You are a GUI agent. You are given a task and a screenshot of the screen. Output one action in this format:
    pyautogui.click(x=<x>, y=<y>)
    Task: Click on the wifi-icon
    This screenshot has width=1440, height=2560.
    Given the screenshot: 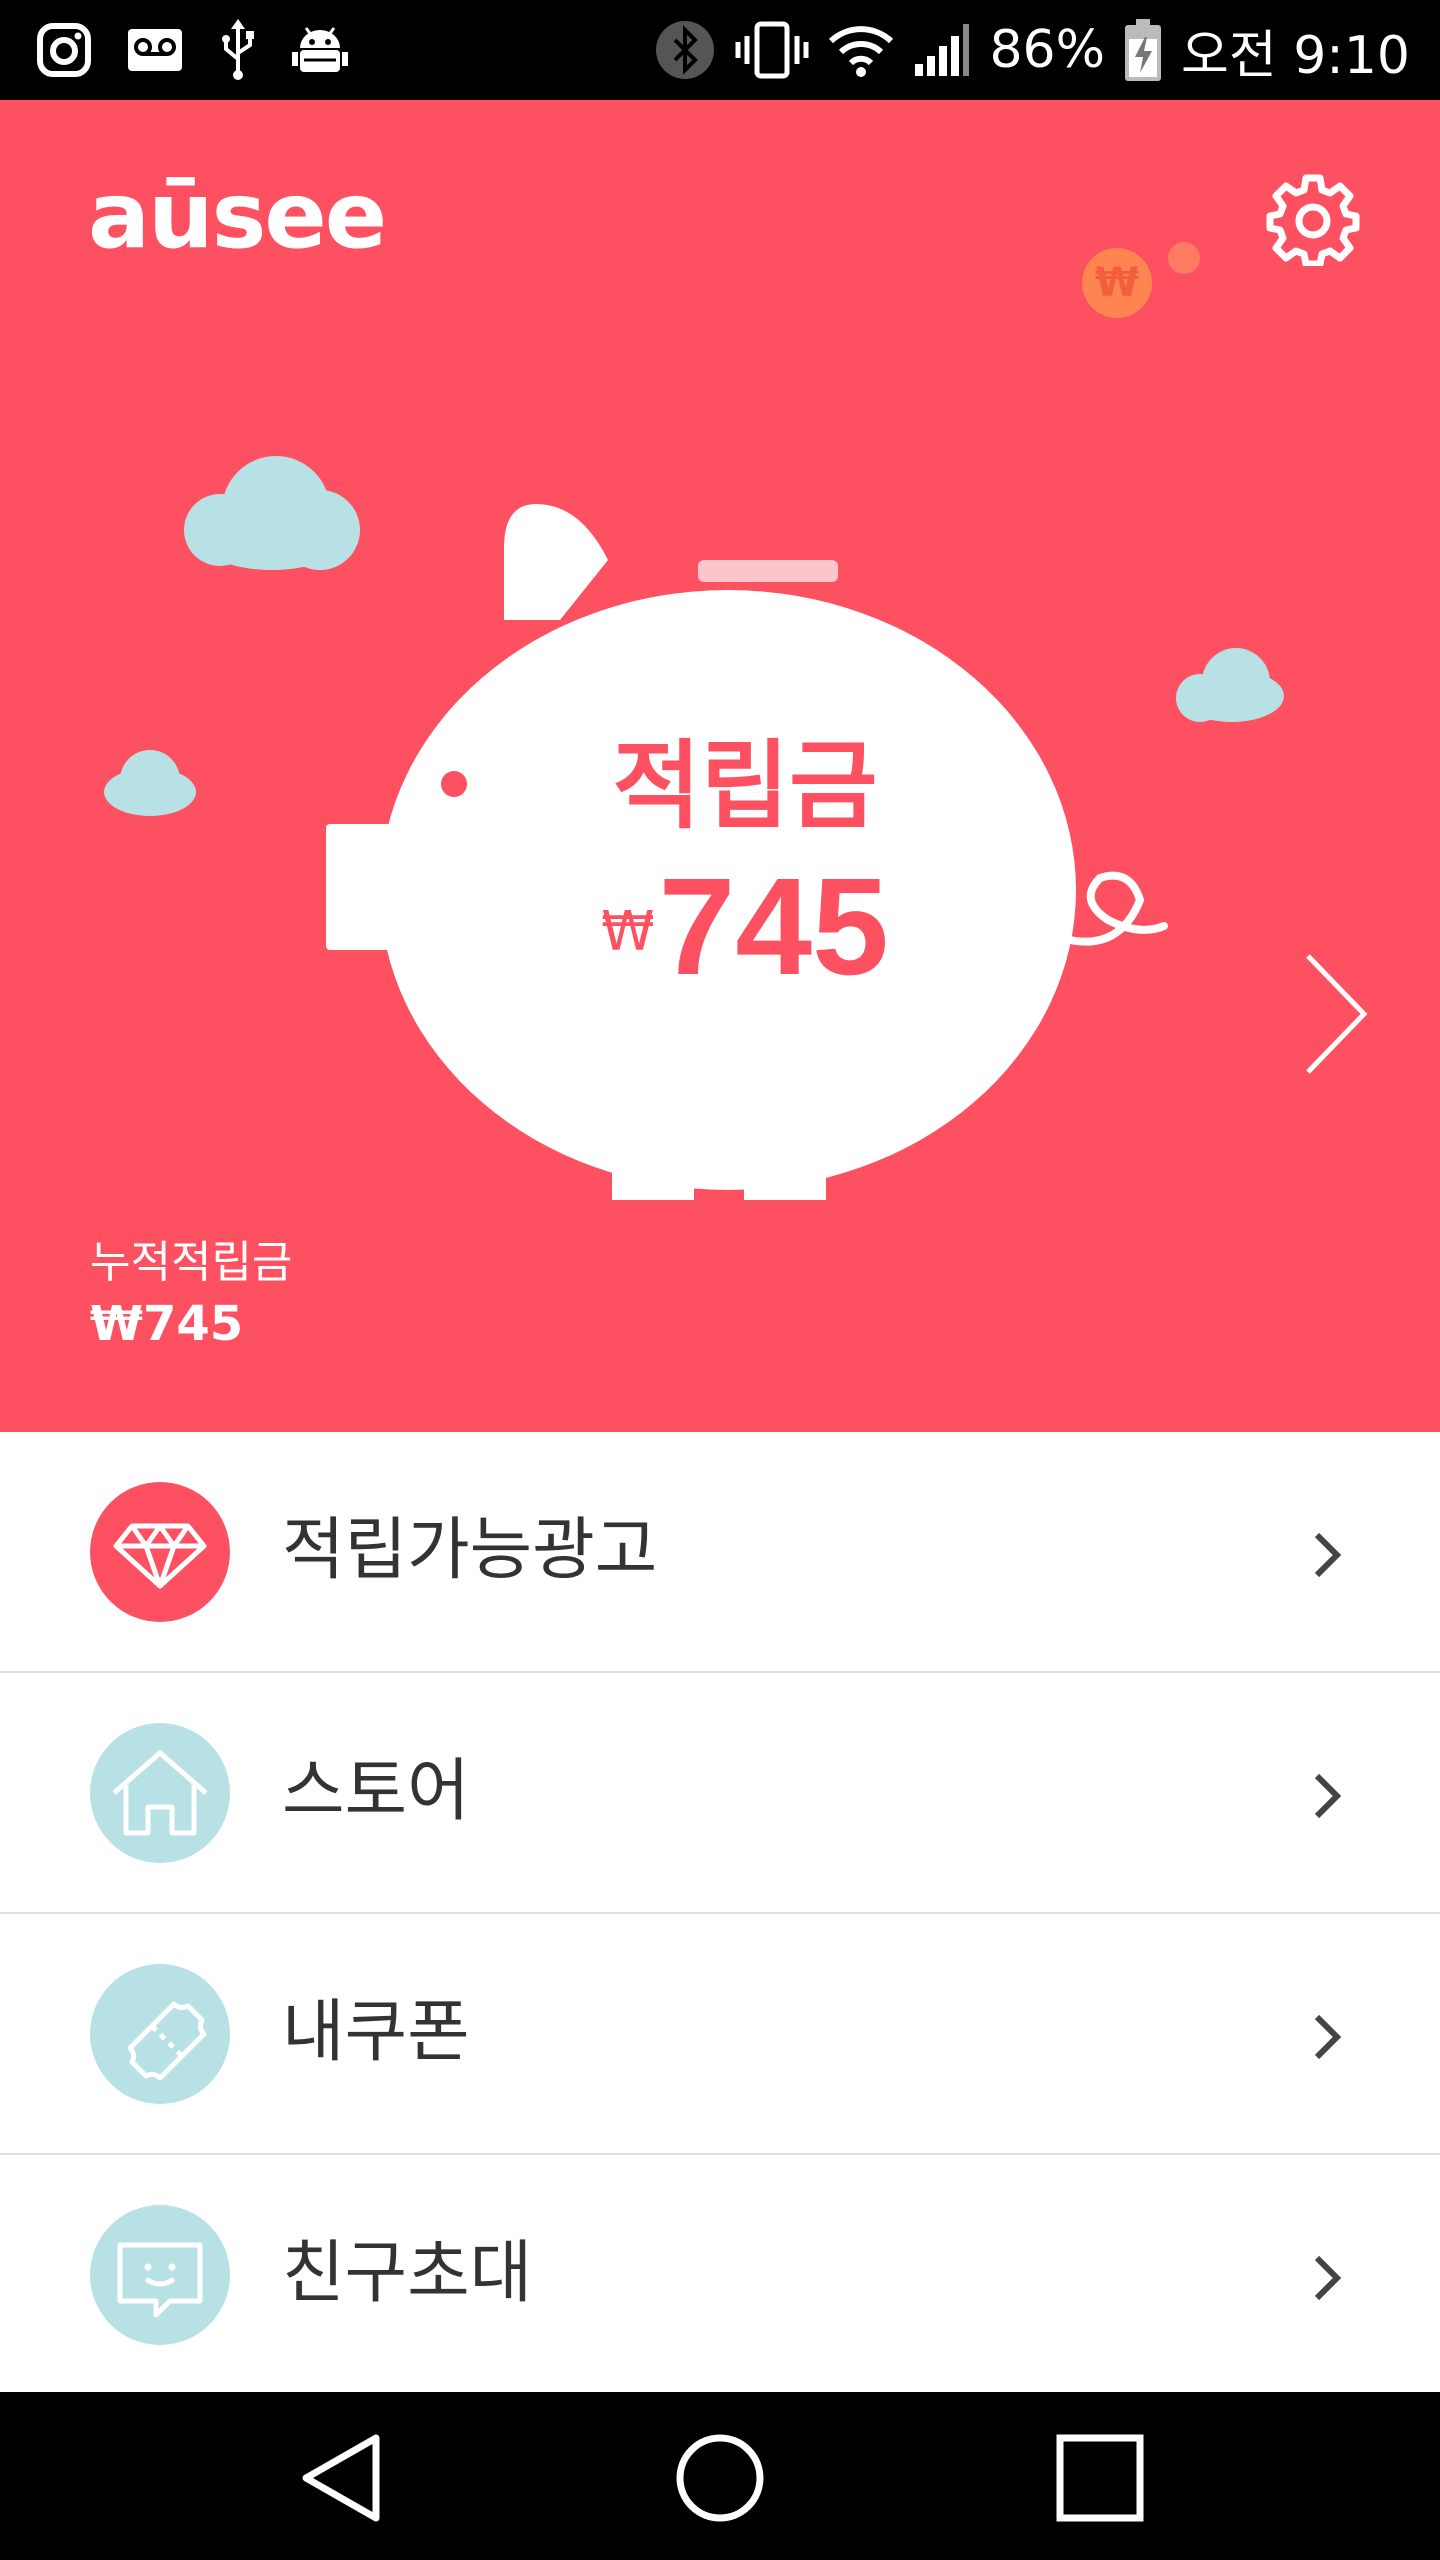 What is the action you would take?
    pyautogui.click(x=861, y=51)
    